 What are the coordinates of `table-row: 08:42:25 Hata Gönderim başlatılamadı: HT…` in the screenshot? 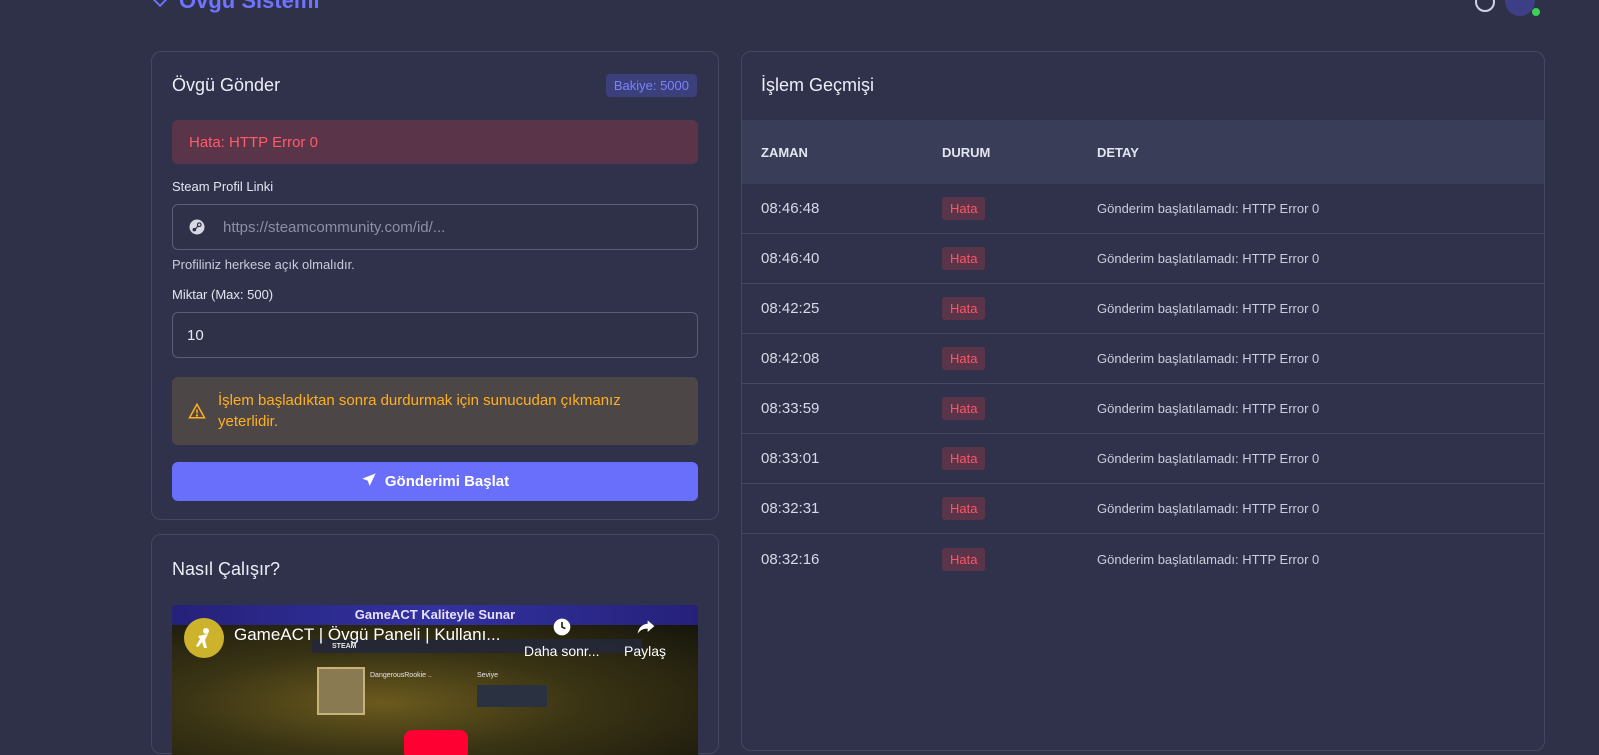 It's located at (1143, 309).